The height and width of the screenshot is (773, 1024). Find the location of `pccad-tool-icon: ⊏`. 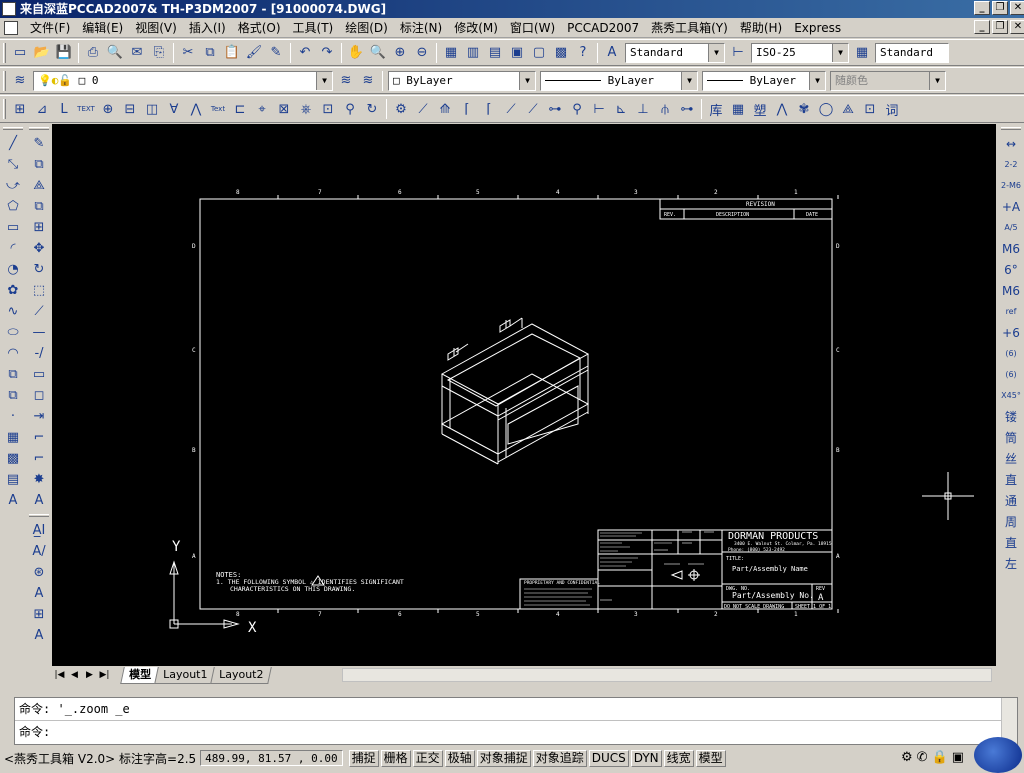

pccad-tool-icon: ⊏ is located at coordinates (240, 109).